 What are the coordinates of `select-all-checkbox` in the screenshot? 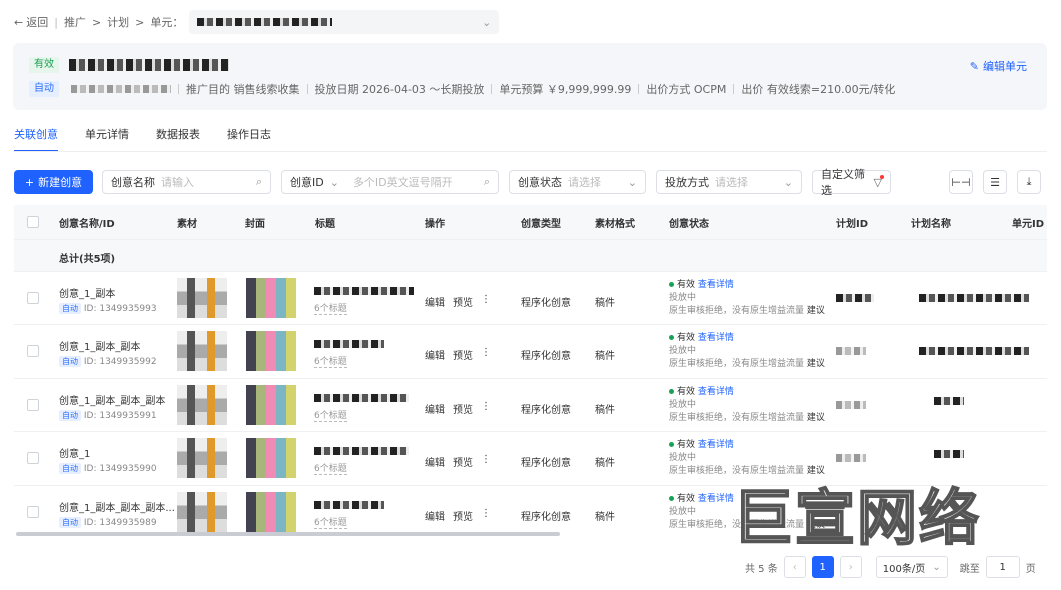 It's located at (33, 222).